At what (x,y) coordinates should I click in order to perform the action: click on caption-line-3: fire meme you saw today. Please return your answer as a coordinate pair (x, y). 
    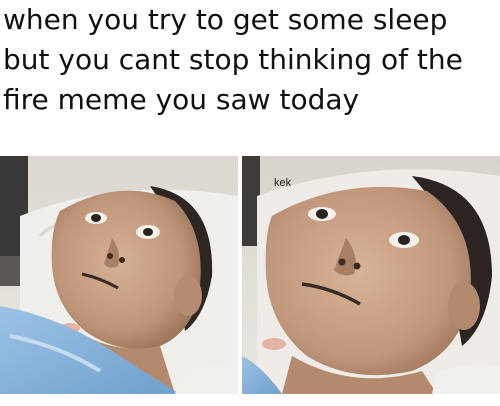
    Looking at the image, I should click on (181, 99).